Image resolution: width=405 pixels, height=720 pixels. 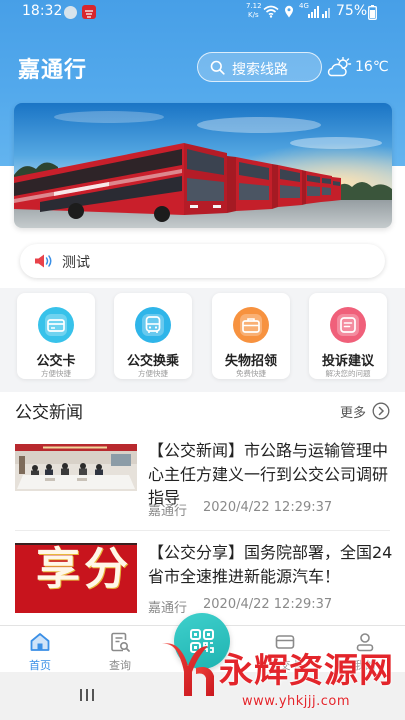 I want to click on status-bar: 18:32 7.12 K/s 4G 75%, so click(x=202, y=12).